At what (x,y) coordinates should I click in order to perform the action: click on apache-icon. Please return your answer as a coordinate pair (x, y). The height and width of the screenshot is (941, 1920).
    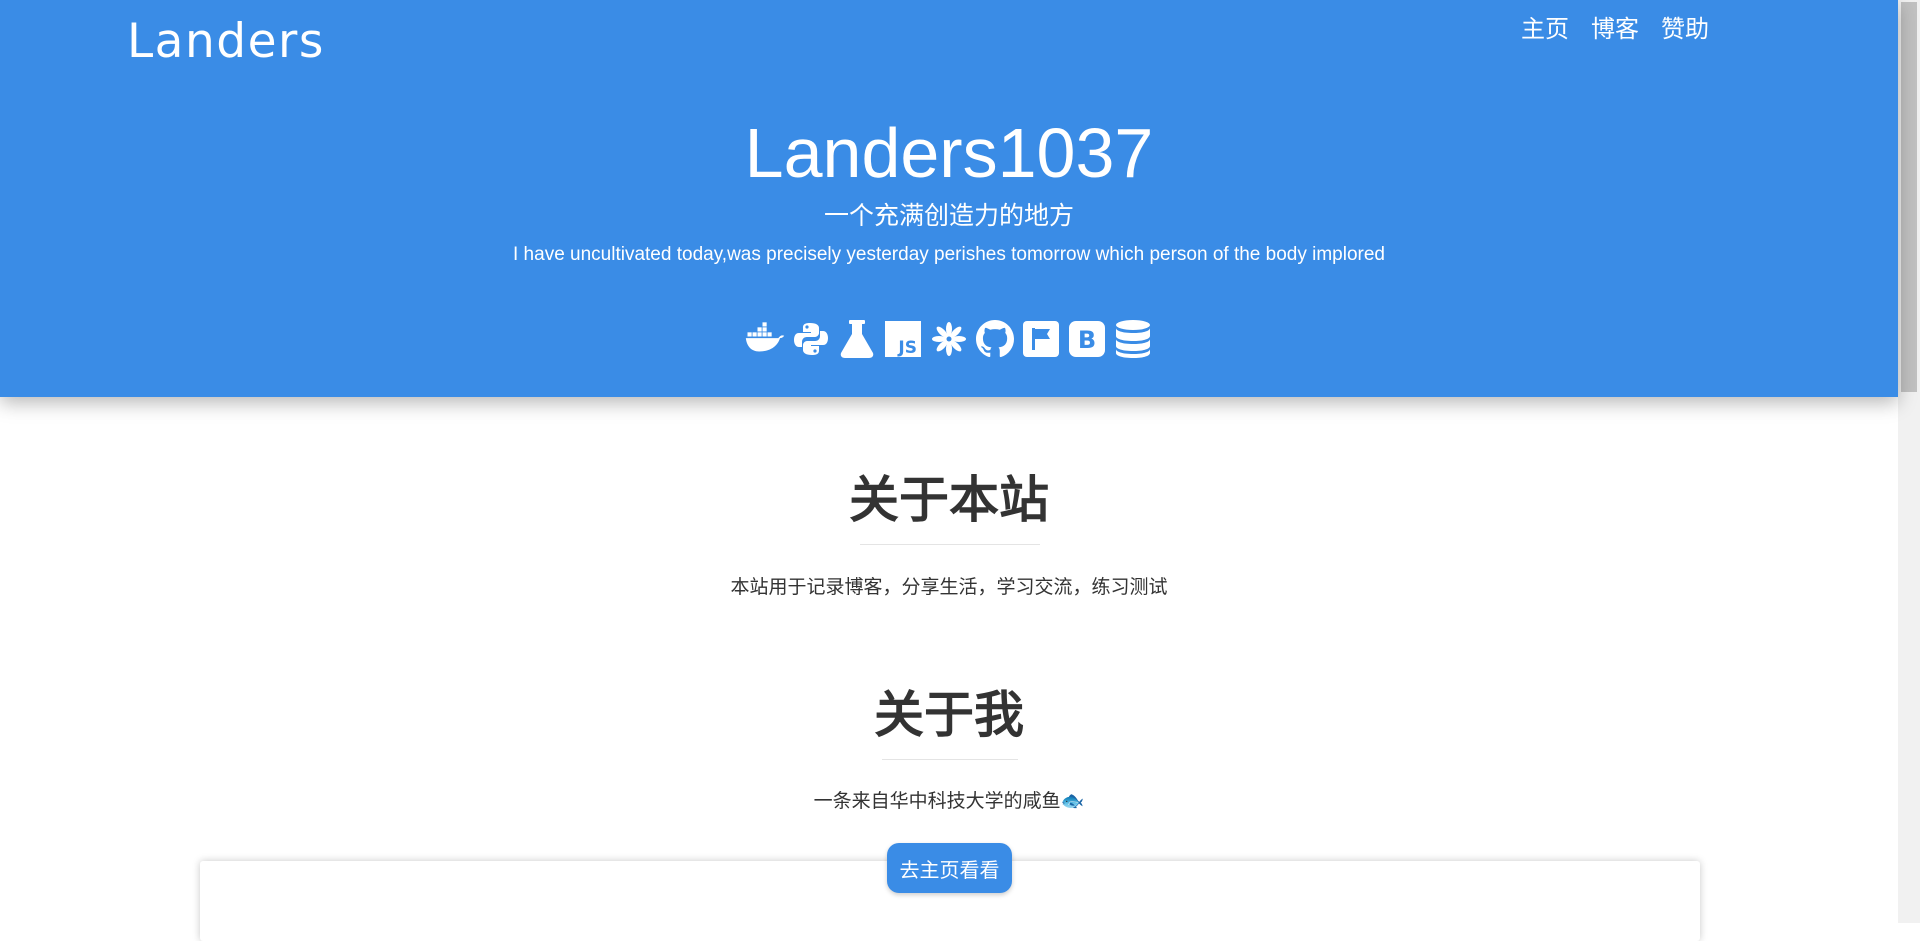
    Looking at the image, I should click on (949, 339).